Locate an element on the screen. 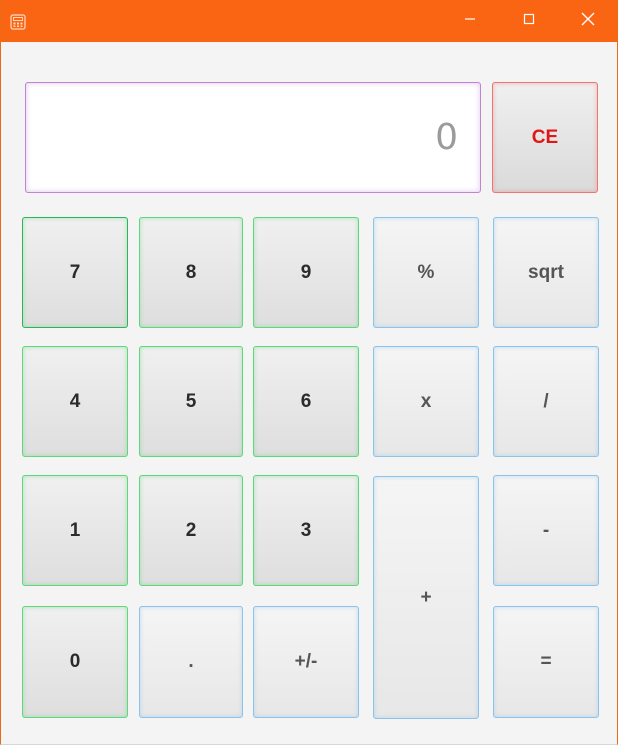 The width and height of the screenshot is (618, 745). maximize-button is located at coordinates (529, 21).